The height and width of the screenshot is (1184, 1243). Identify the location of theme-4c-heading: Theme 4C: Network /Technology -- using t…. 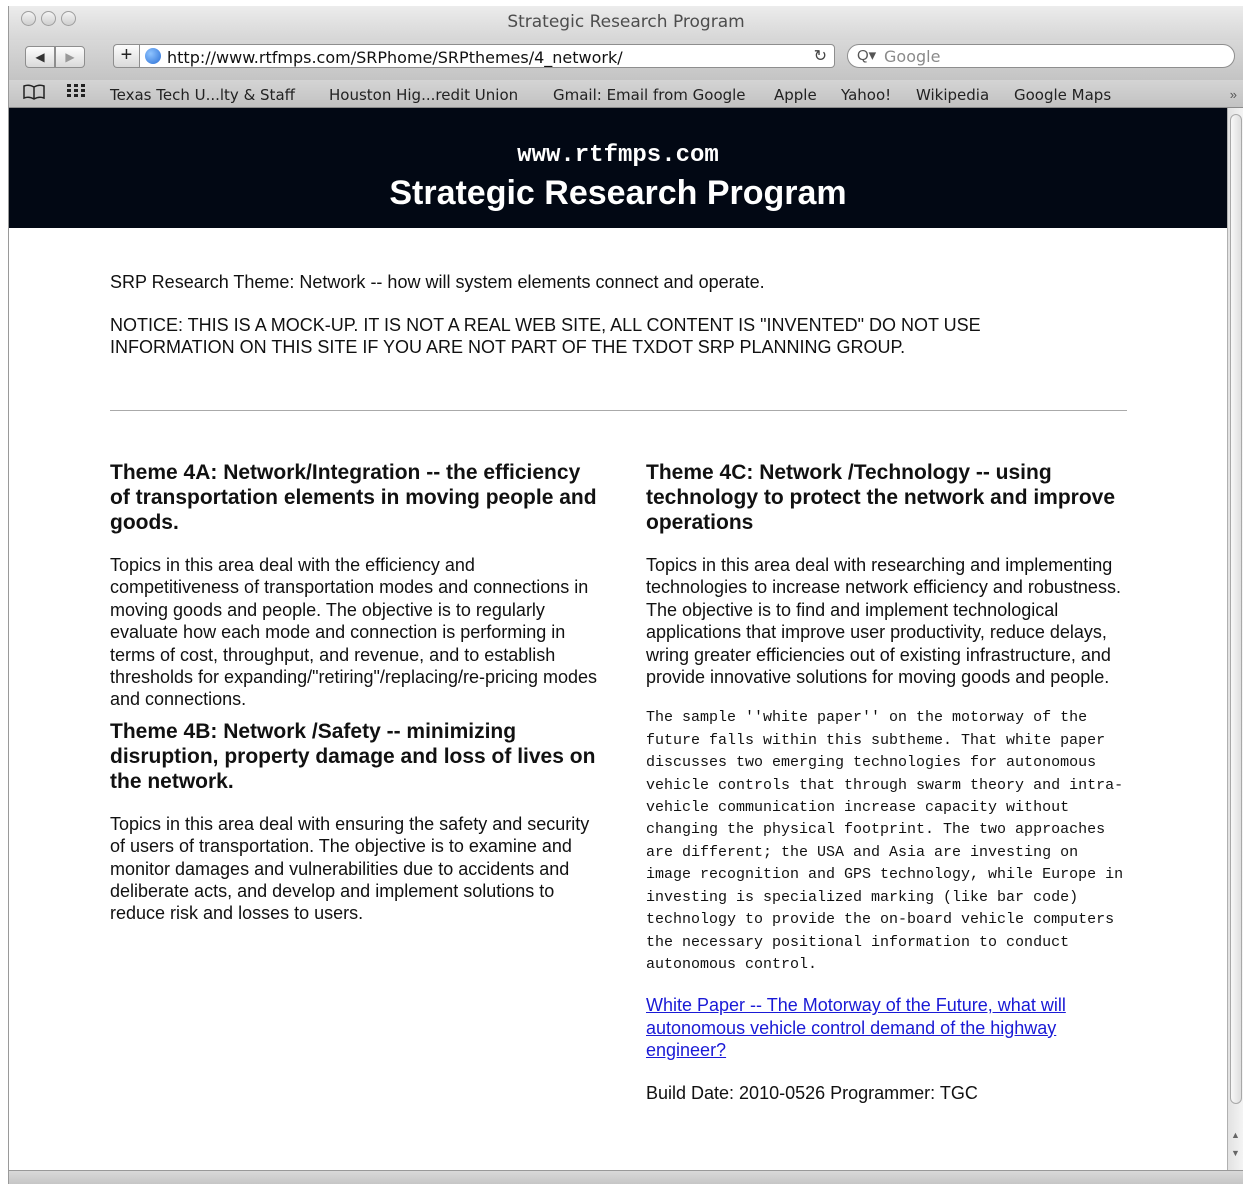
(881, 497).